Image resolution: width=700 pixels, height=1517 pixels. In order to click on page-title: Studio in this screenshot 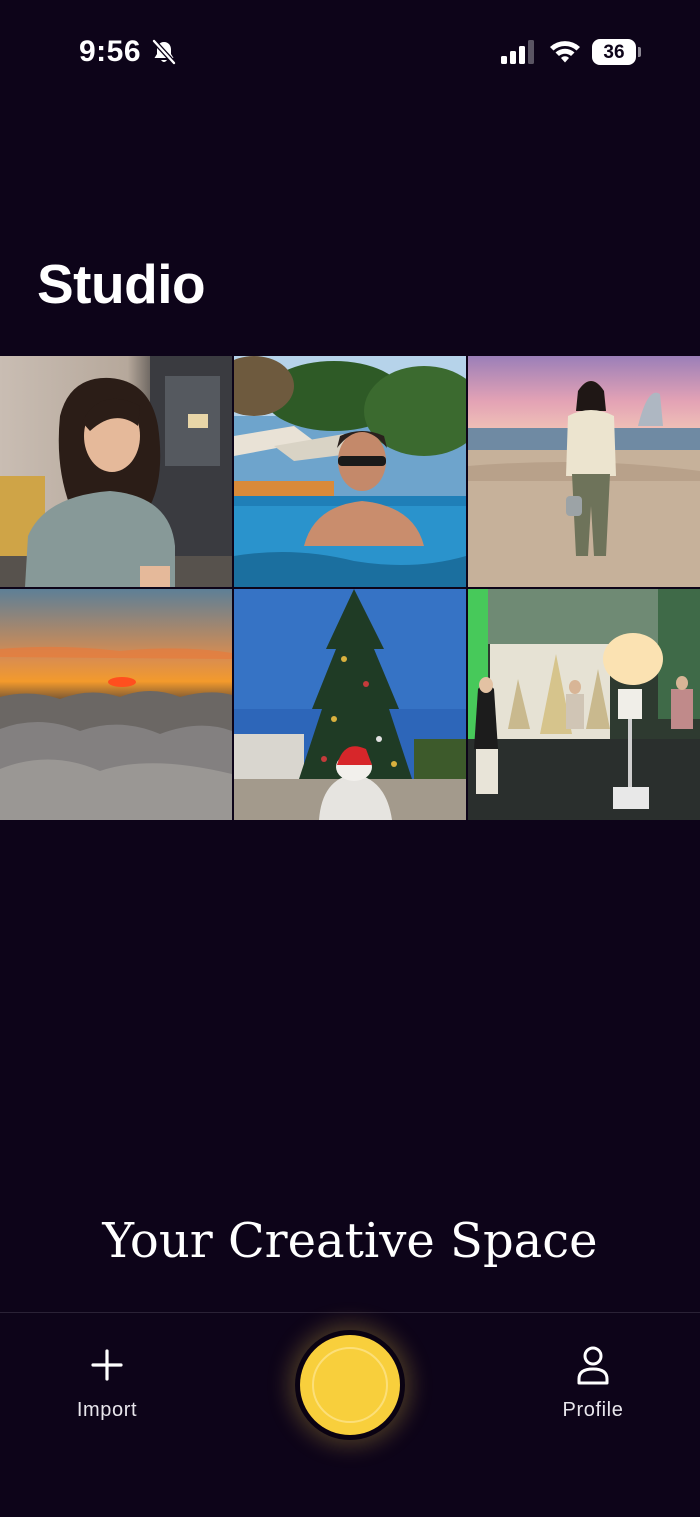, I will do `click(121, 284)`.